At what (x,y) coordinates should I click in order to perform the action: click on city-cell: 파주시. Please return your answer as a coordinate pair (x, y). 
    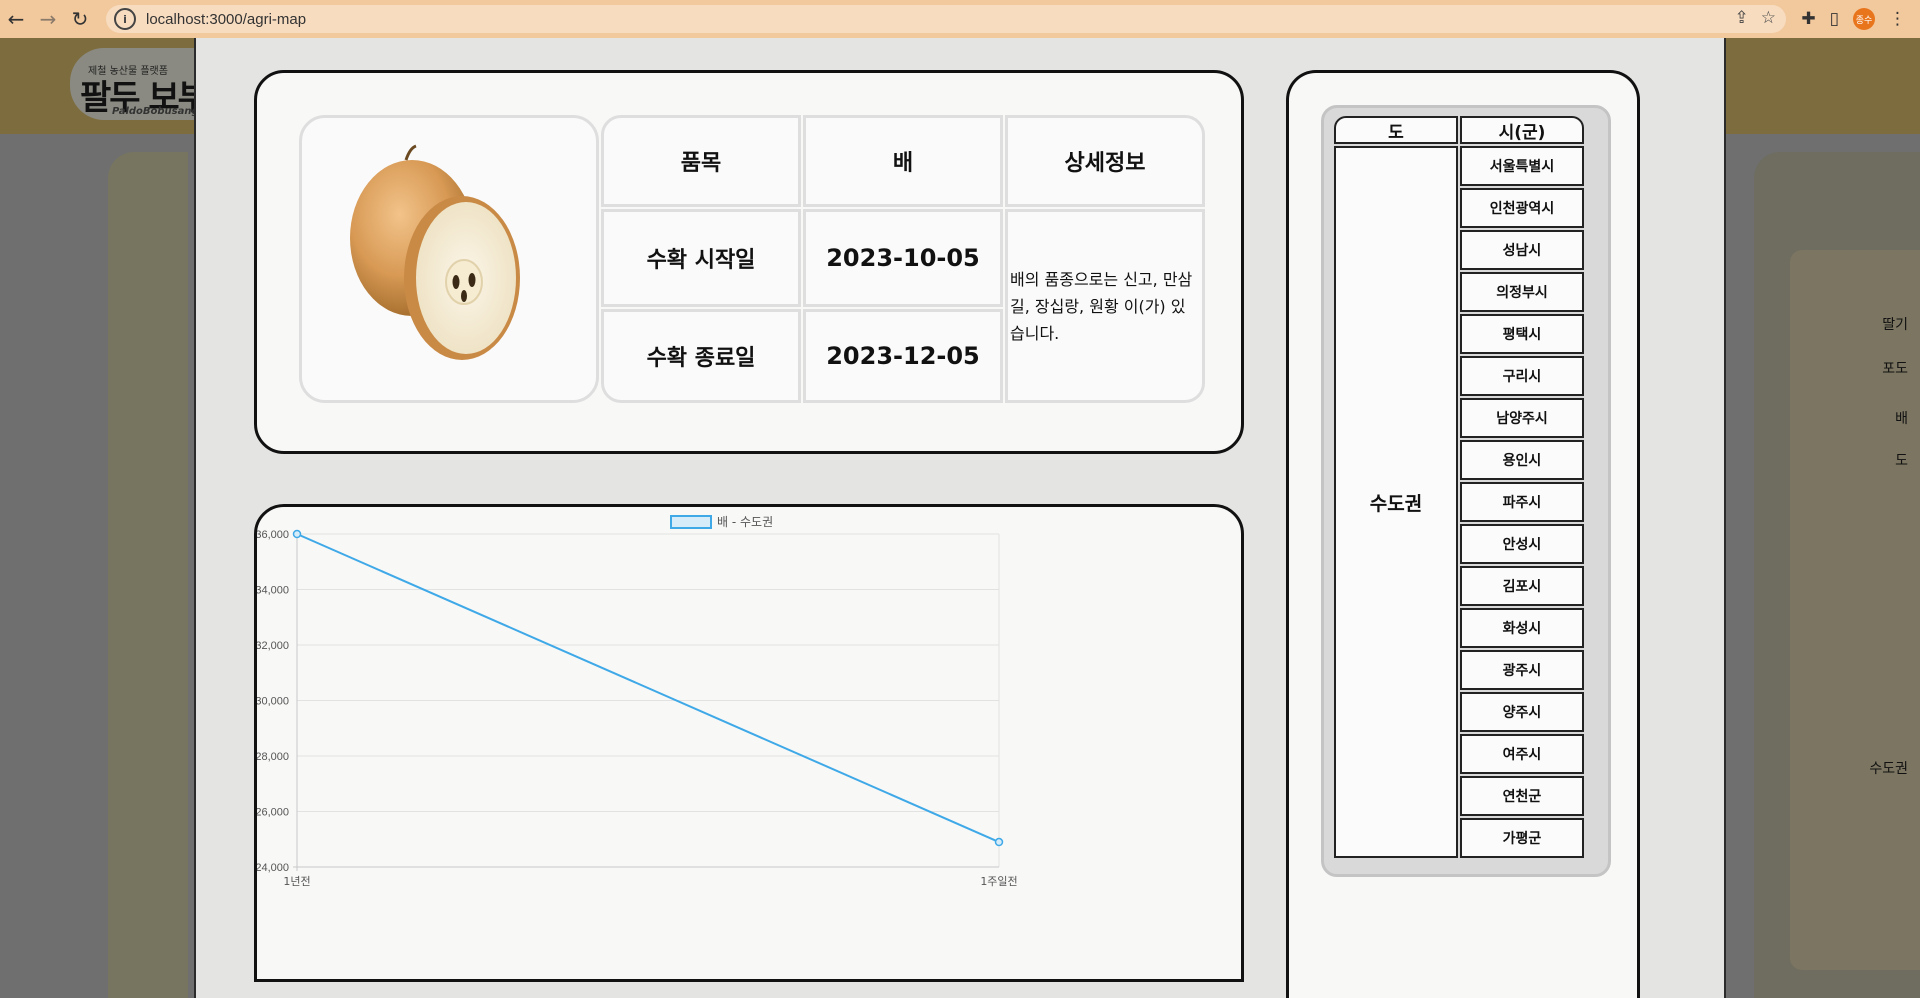
    Looking at the image, I should click on (1522, 502).